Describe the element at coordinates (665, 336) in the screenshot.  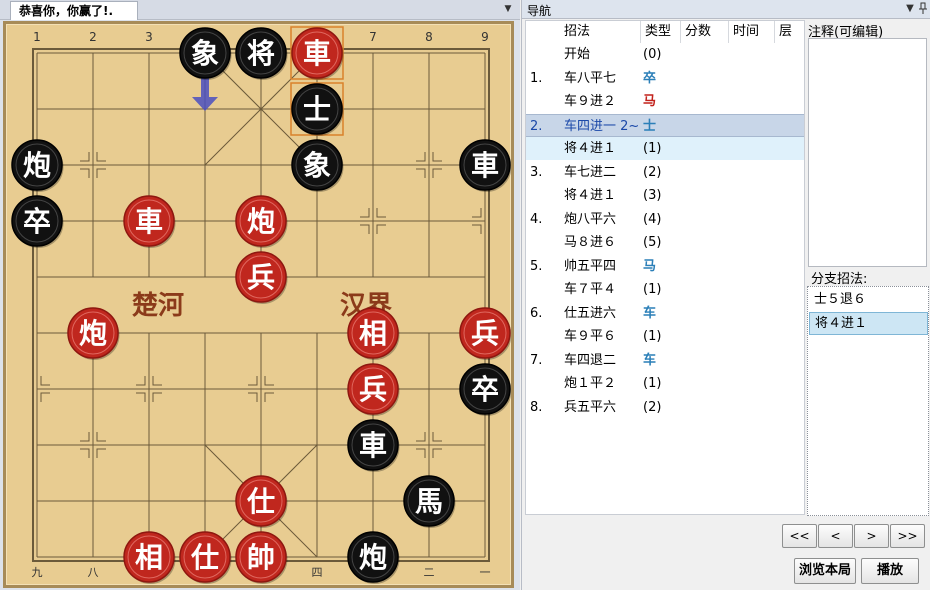
I see `move-row: 车９平６ (1)` at that location.